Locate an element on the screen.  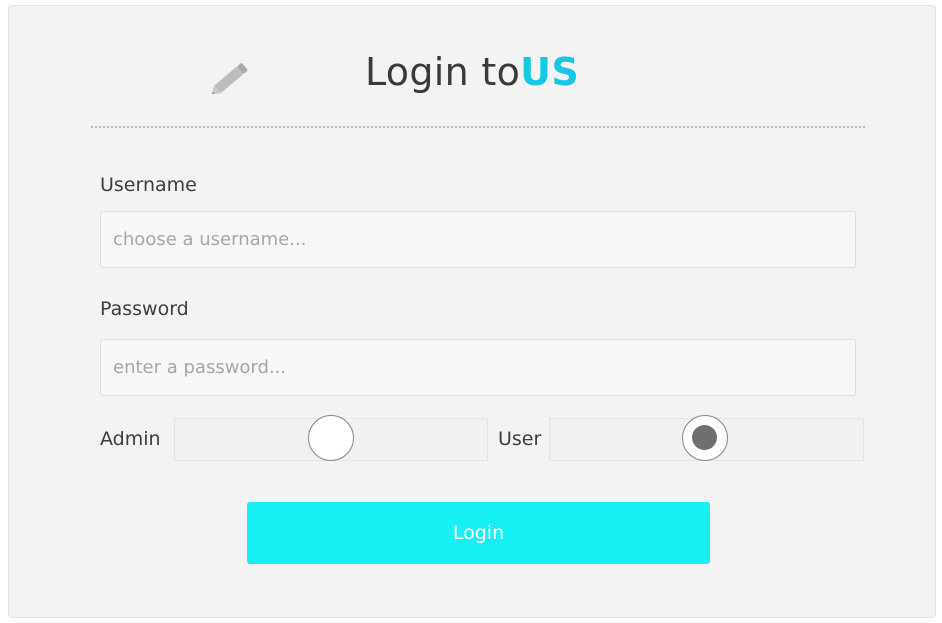
title-prefix: Login to is located at coordinates (443, 72).